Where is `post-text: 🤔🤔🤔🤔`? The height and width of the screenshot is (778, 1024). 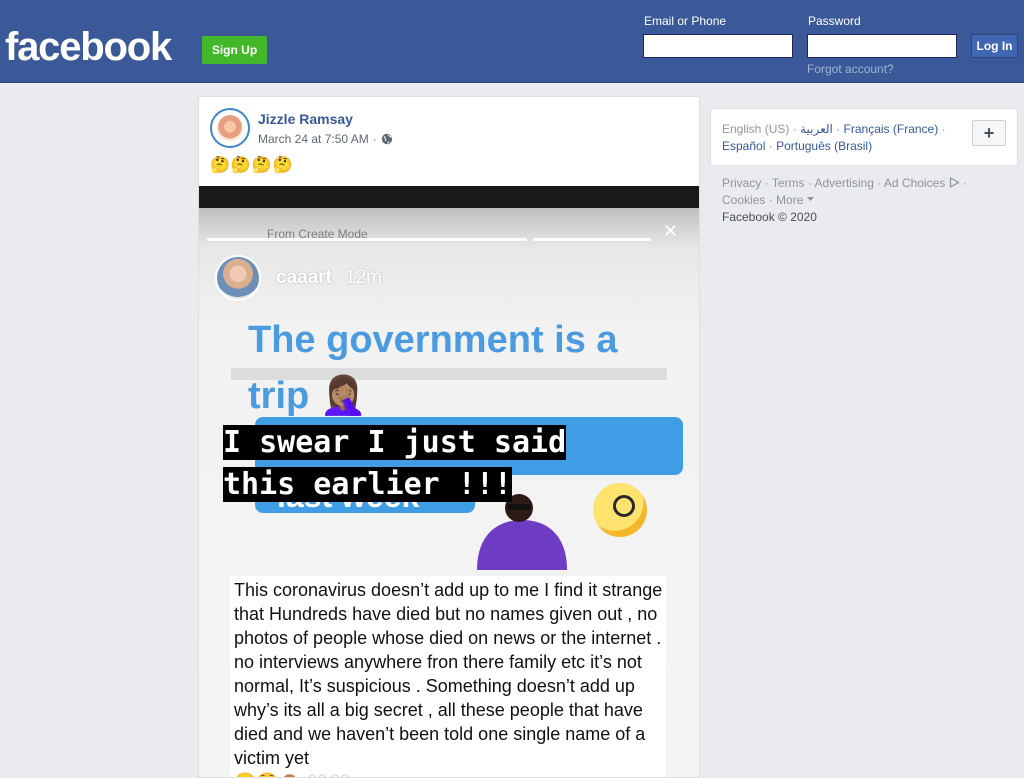 post-text: 🤔🤔🤔🤔 is located at coordinates (252, 165).